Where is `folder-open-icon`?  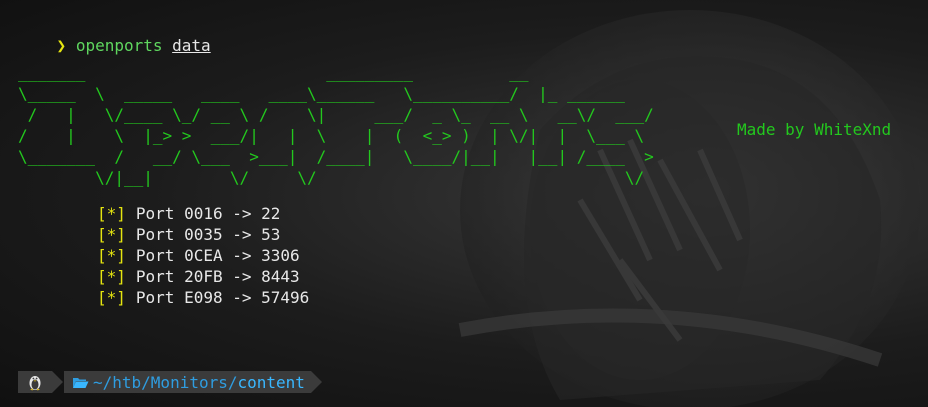 folder-open-icon is located at coordinates (80, 382).